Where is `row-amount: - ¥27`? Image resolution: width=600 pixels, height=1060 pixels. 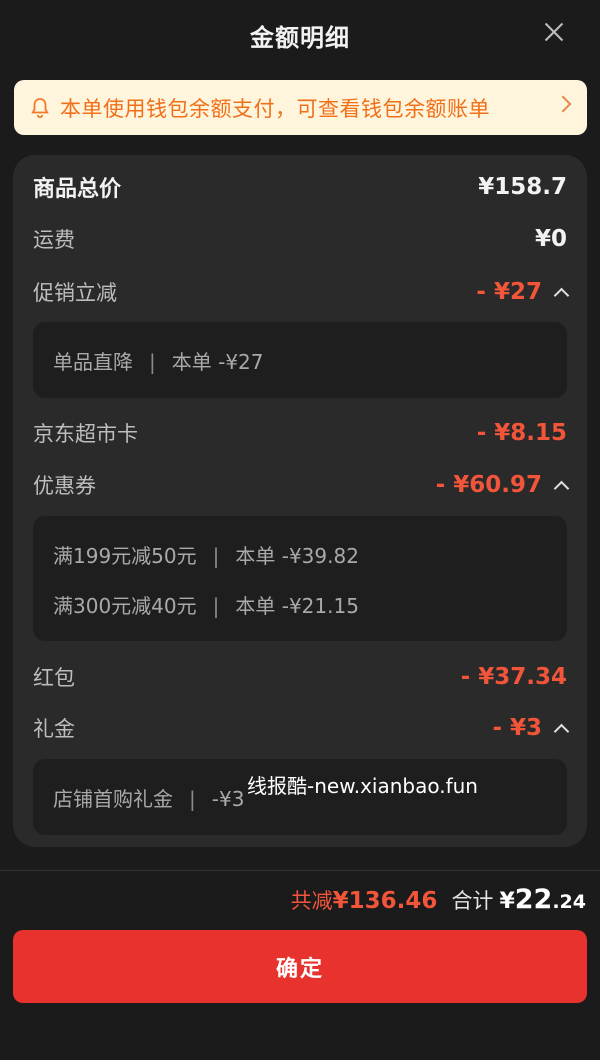 row-amount: - ¥27 is located at coordinates (523, 292).